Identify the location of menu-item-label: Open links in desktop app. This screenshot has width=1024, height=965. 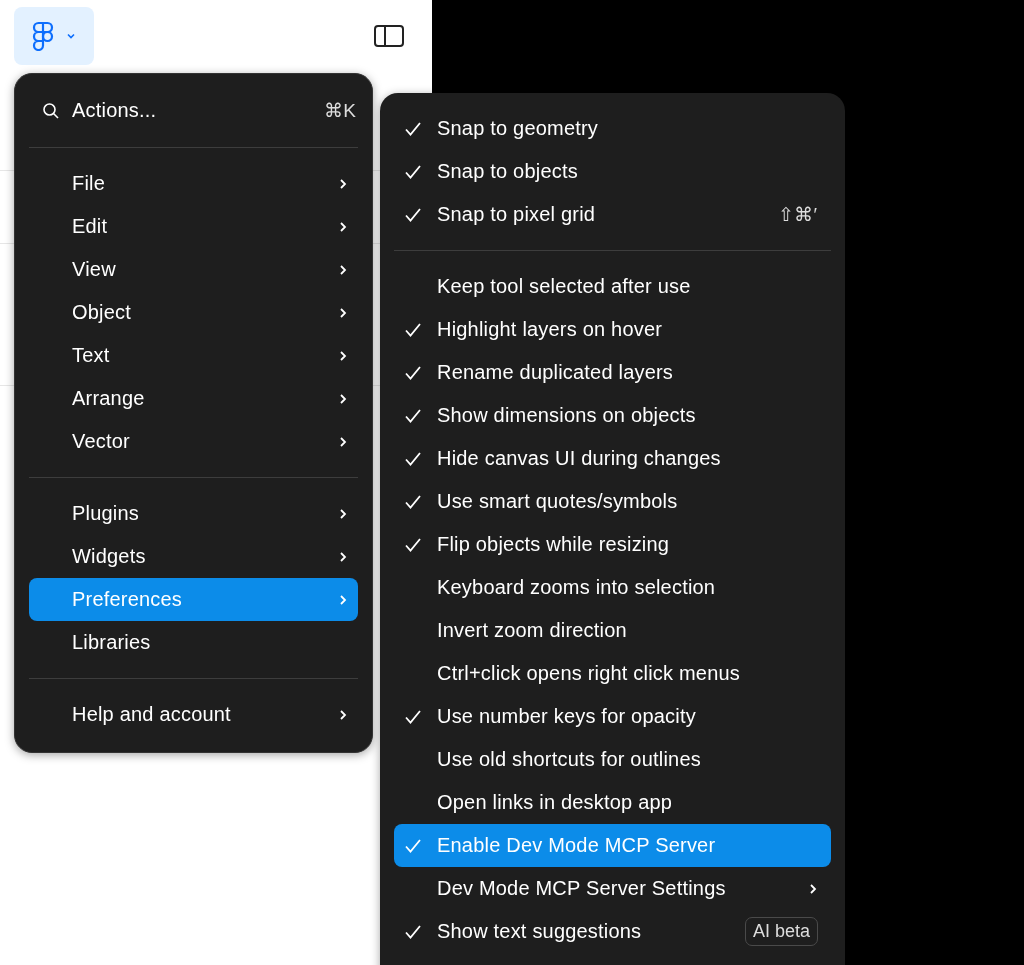
(555, 802).